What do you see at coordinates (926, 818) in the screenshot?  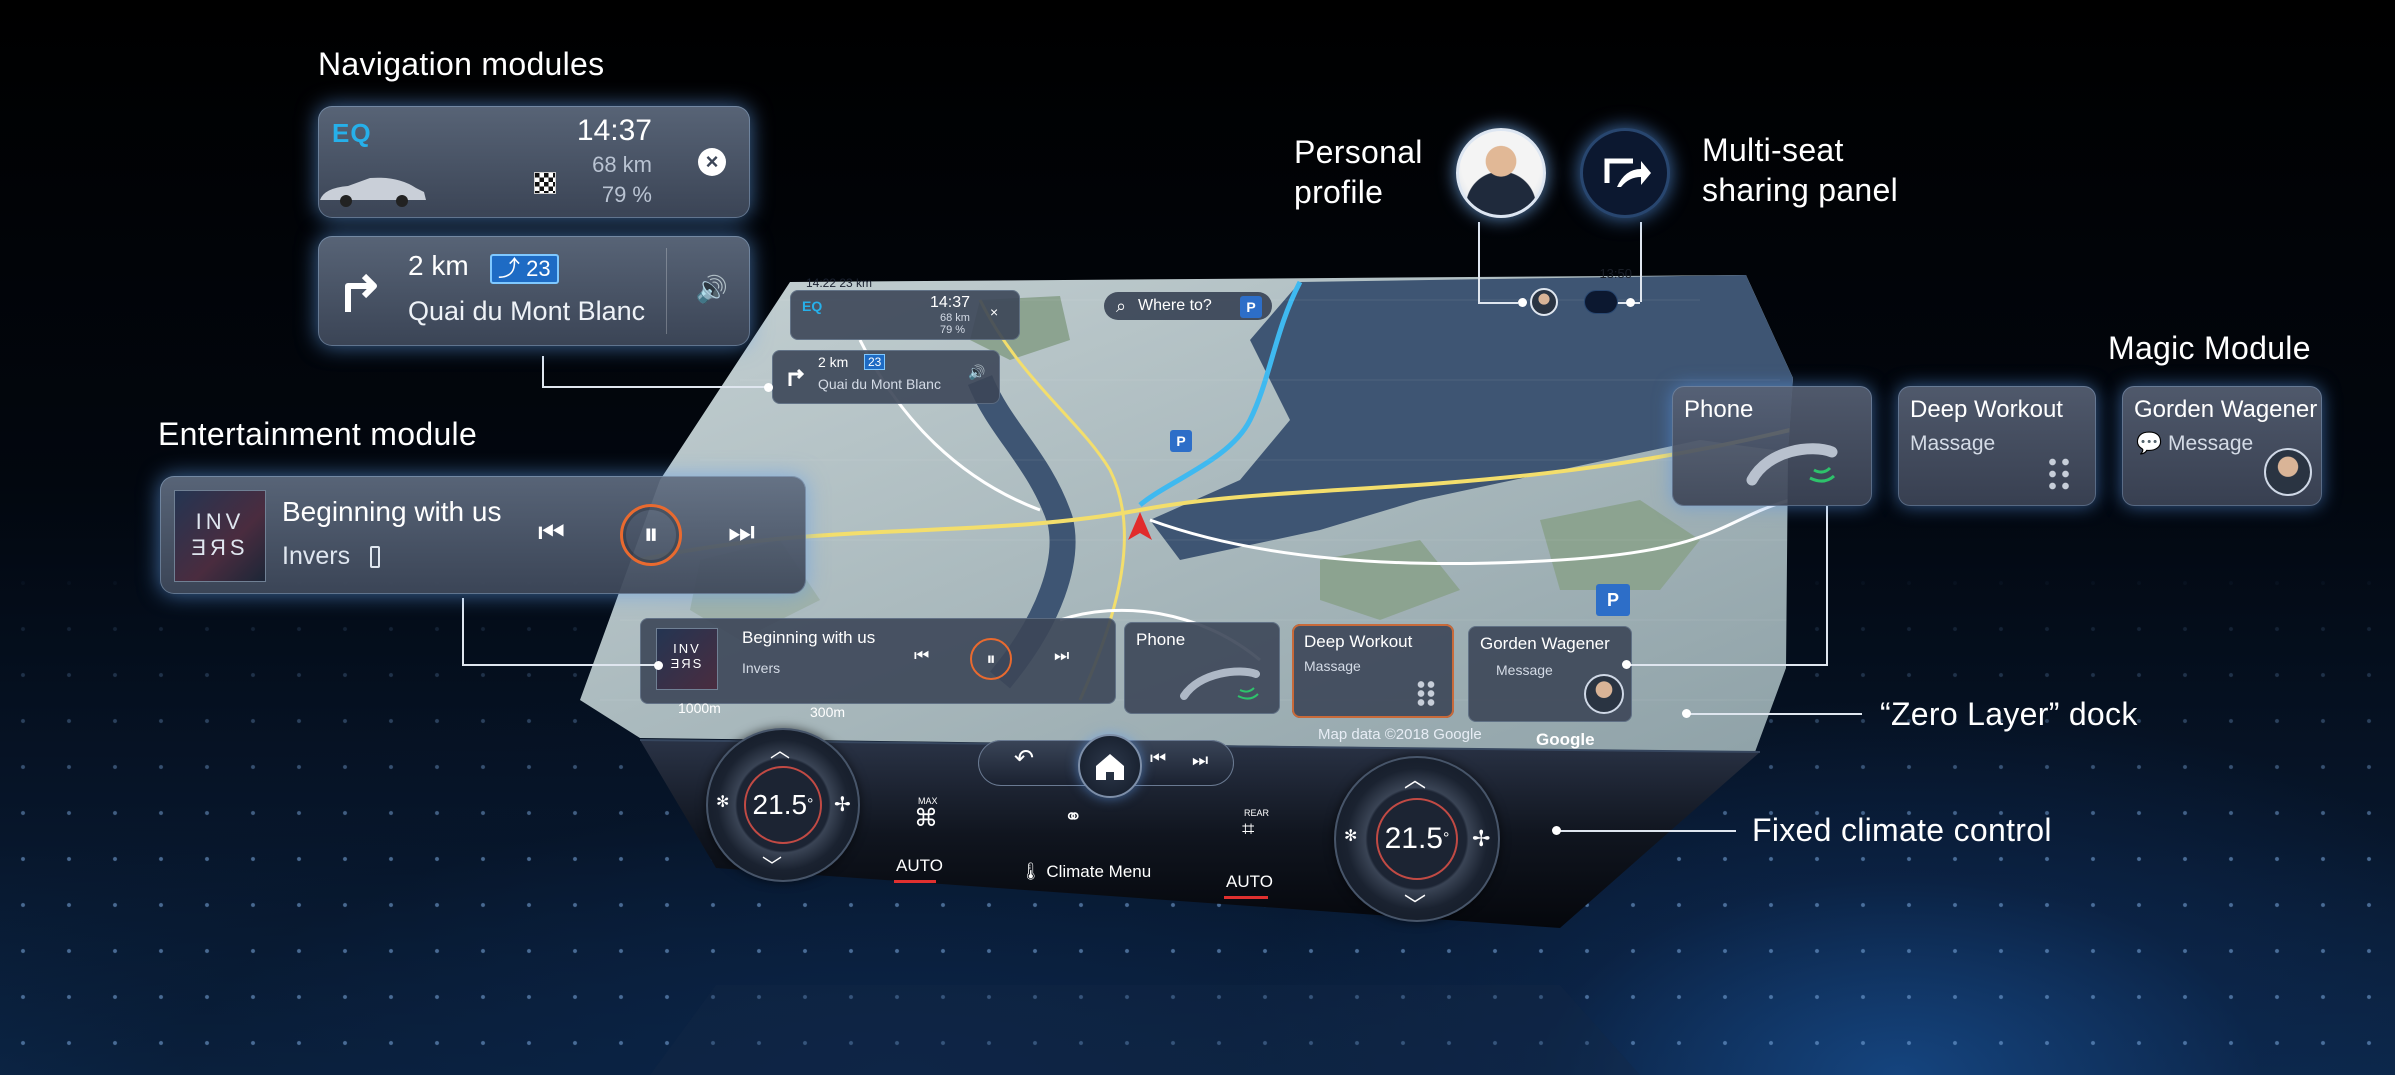 I see `defrost-icon: ⌘` at bounding box center [926, 818].